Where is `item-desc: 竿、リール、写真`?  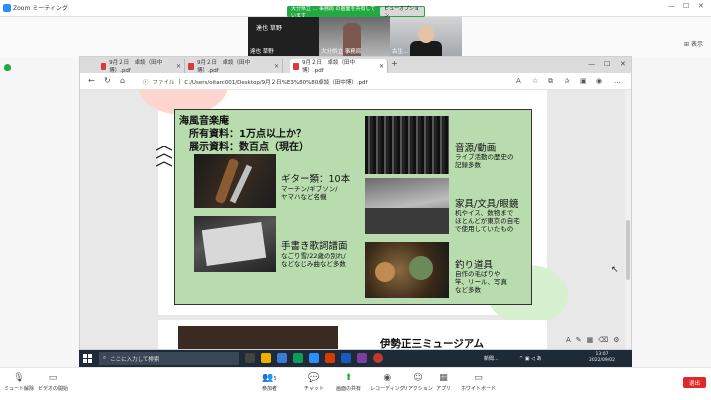 item-desc: 竿、リール、写真 is located at coordinates (481, 282).